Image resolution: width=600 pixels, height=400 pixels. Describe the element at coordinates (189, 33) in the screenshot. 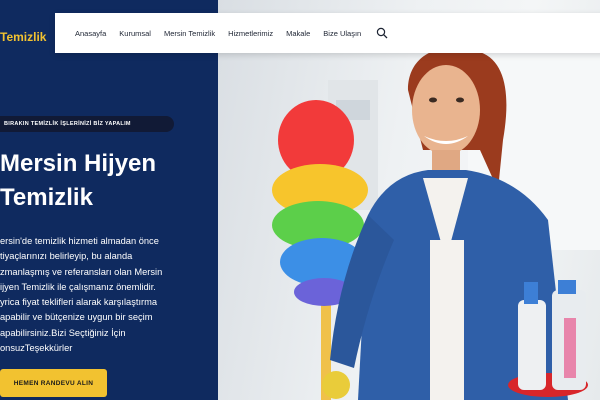

I see `nav-mersin-cleaning: Mersin Temizlik` at that location.